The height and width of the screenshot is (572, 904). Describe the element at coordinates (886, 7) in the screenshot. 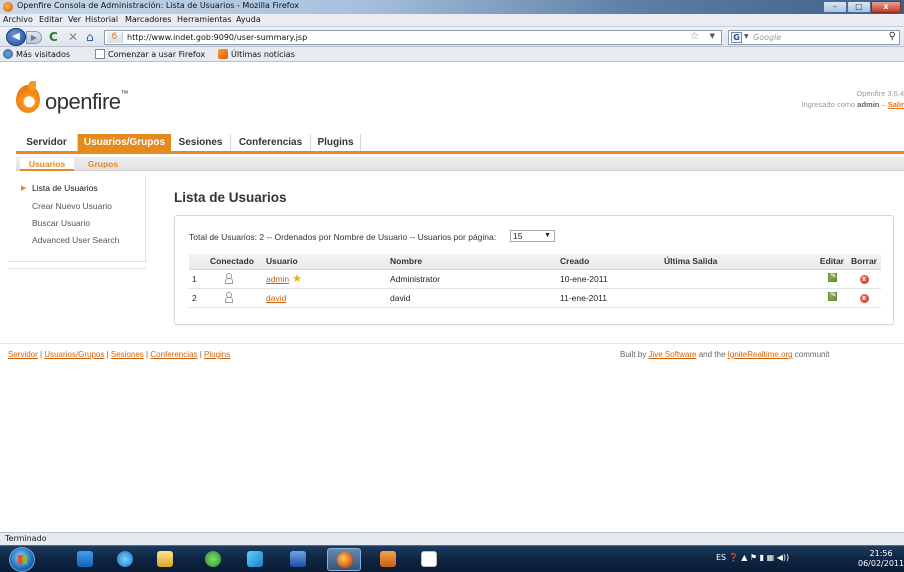

I see `close-button: x` at that location.